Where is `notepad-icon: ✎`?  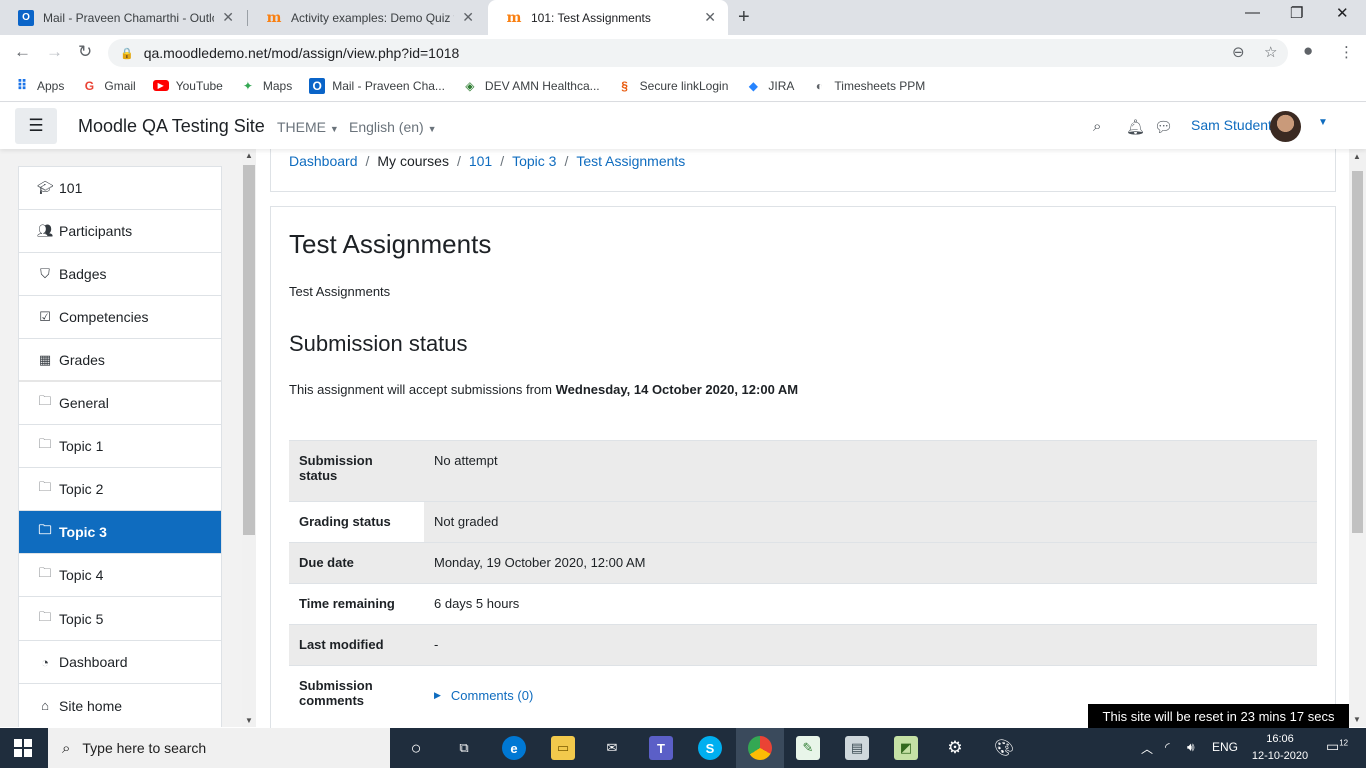 notepad-icon: ✎ is located at coordinates (808, 748).